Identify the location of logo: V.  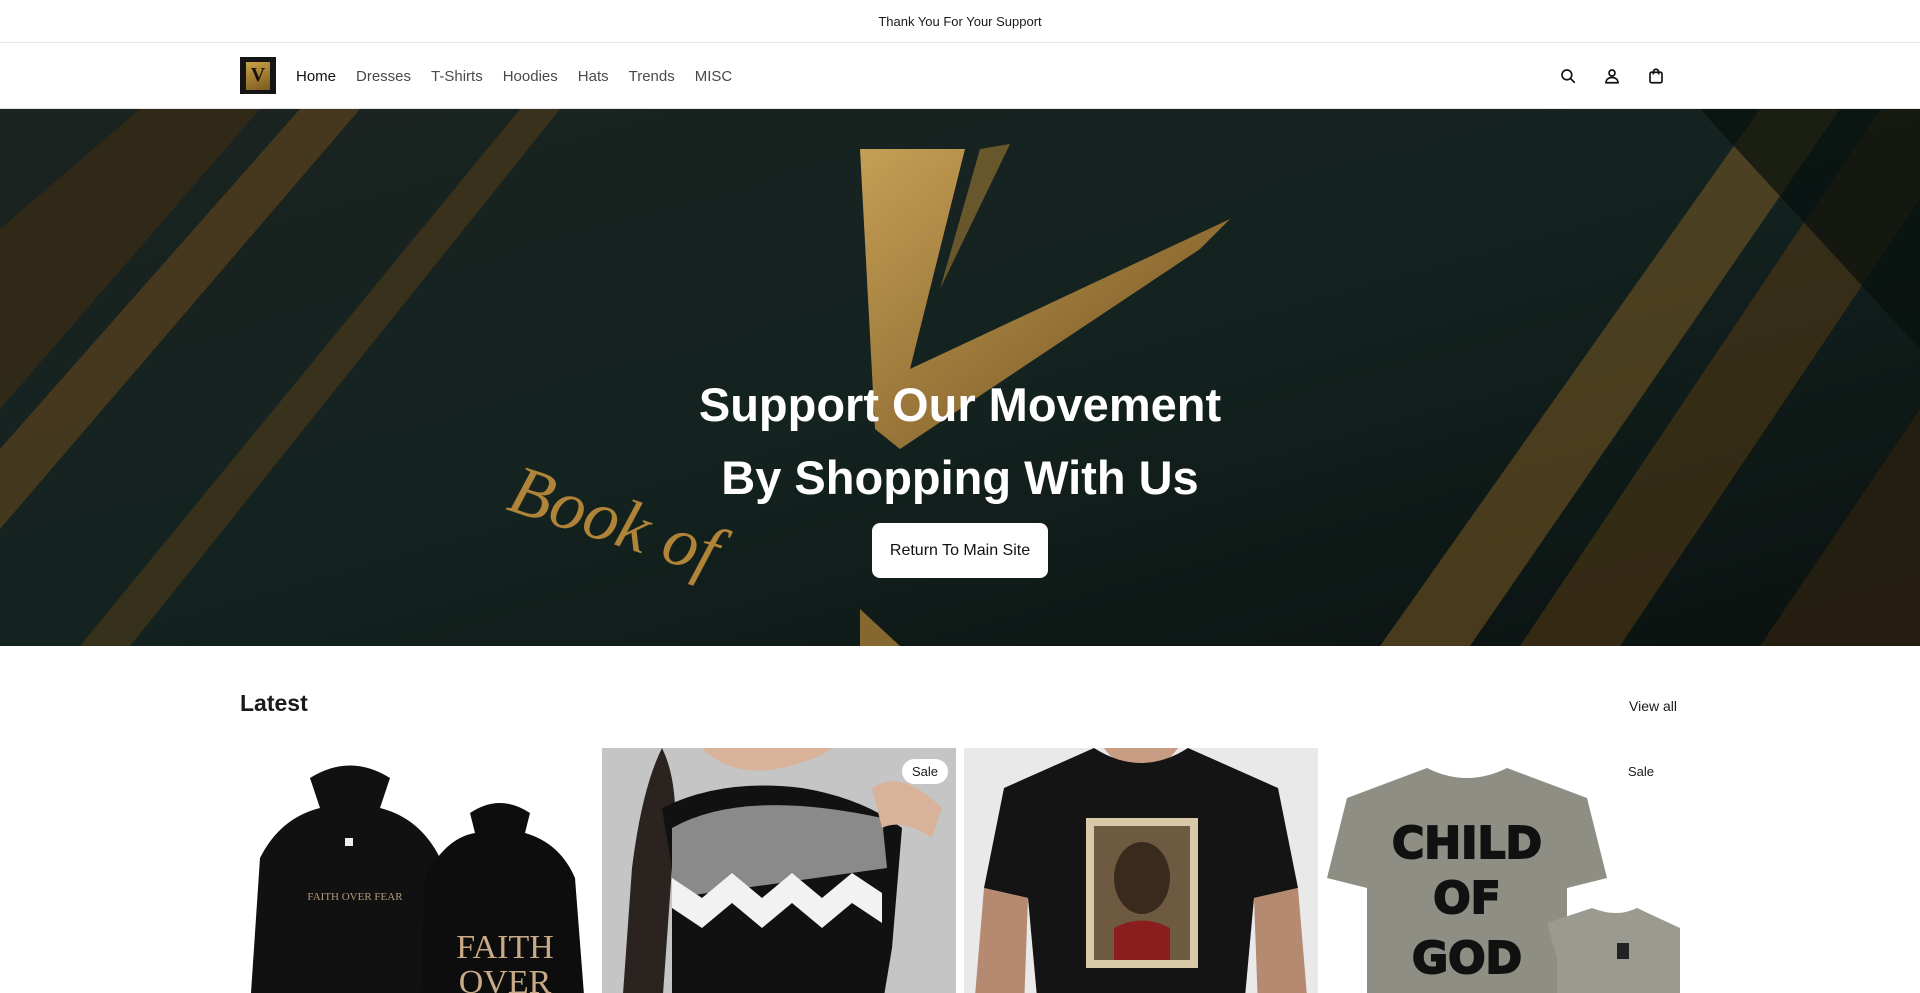
(258, 75).